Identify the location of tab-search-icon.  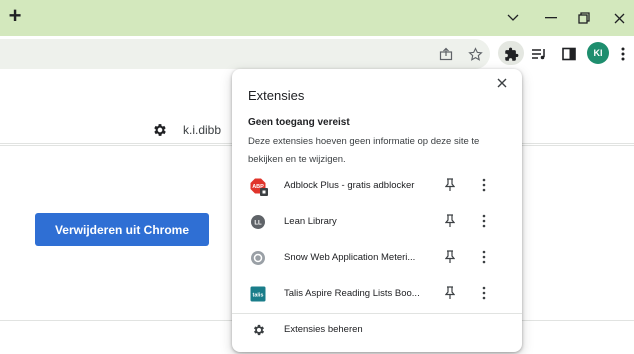
(513, 18).